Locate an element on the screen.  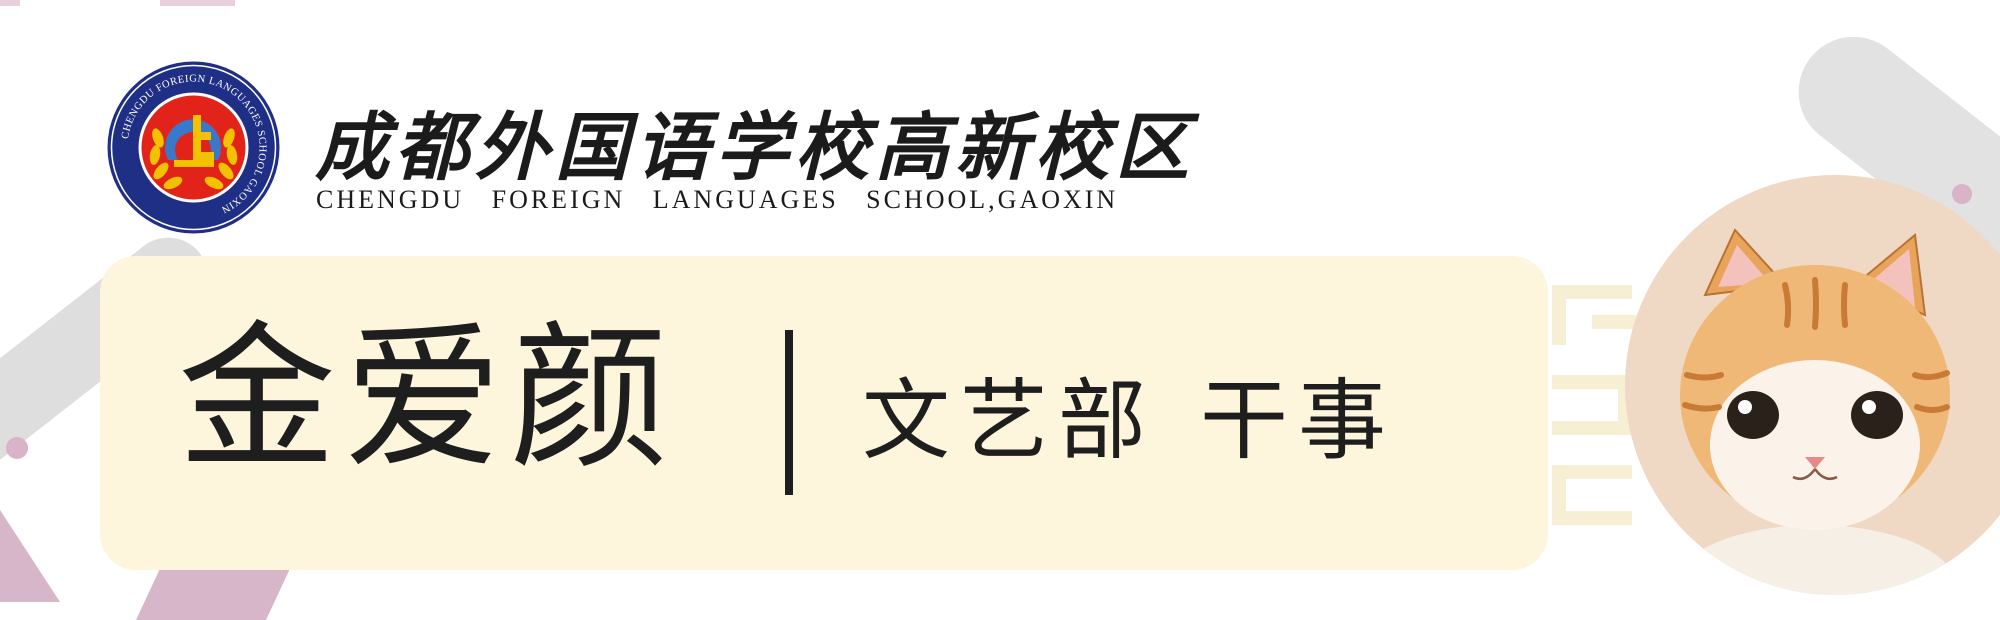
member-role: 文艺部 干事 is located at coordinates (1129, 413).